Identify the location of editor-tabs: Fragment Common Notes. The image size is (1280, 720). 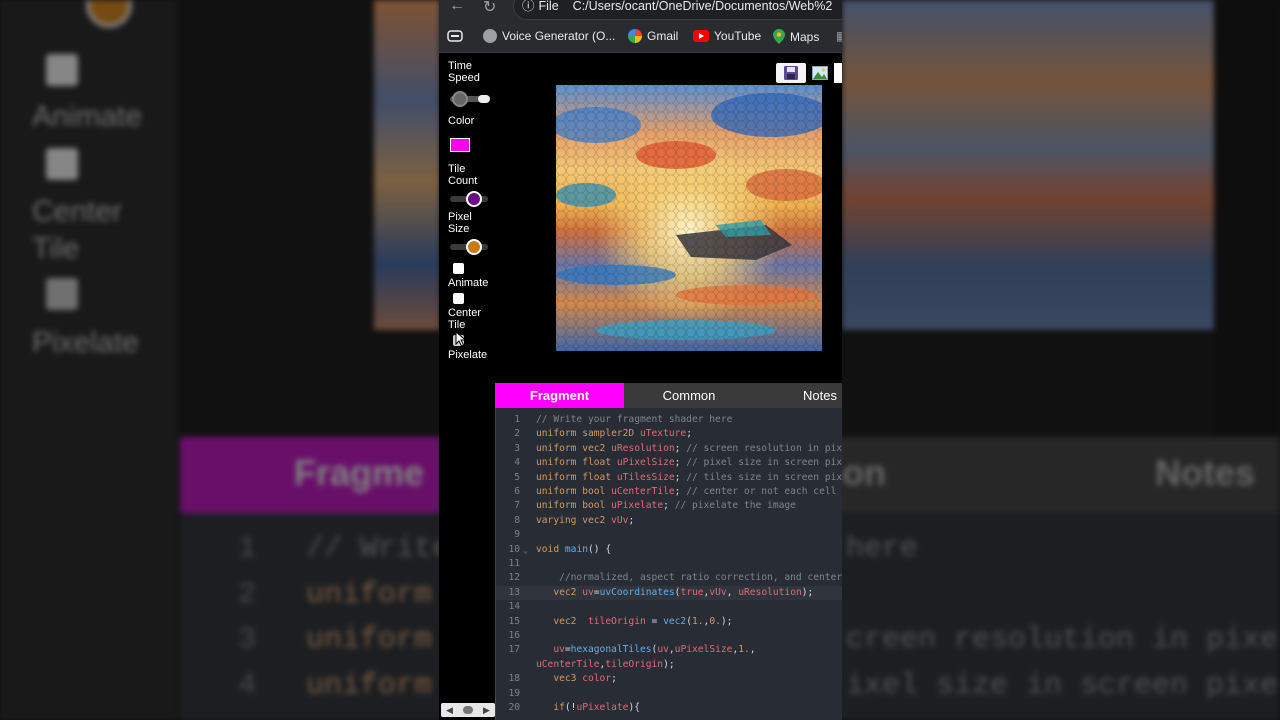
(668, 395).